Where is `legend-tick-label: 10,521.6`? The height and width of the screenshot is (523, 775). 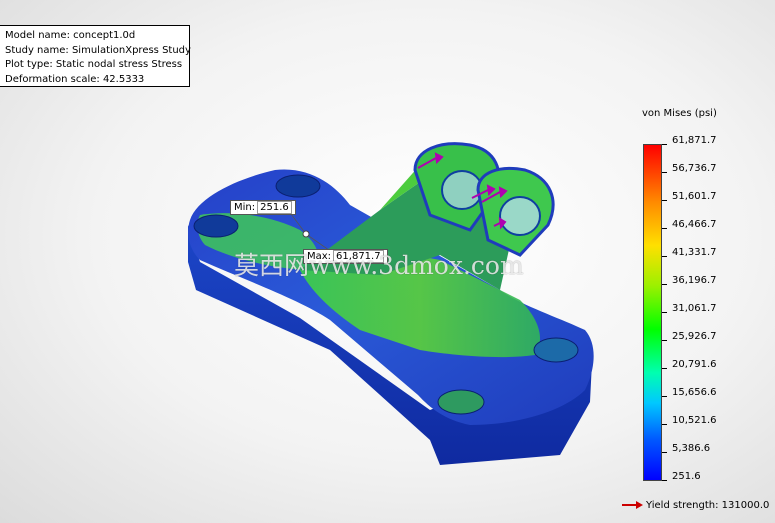 legend-tick-label: 10,521.6 is located at coordinates (694, 420).